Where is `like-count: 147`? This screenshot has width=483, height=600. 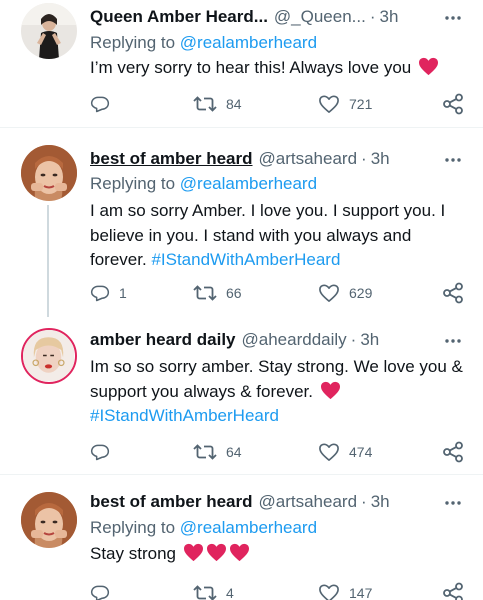 like-count: 147 is located at coordinates (361, 592).